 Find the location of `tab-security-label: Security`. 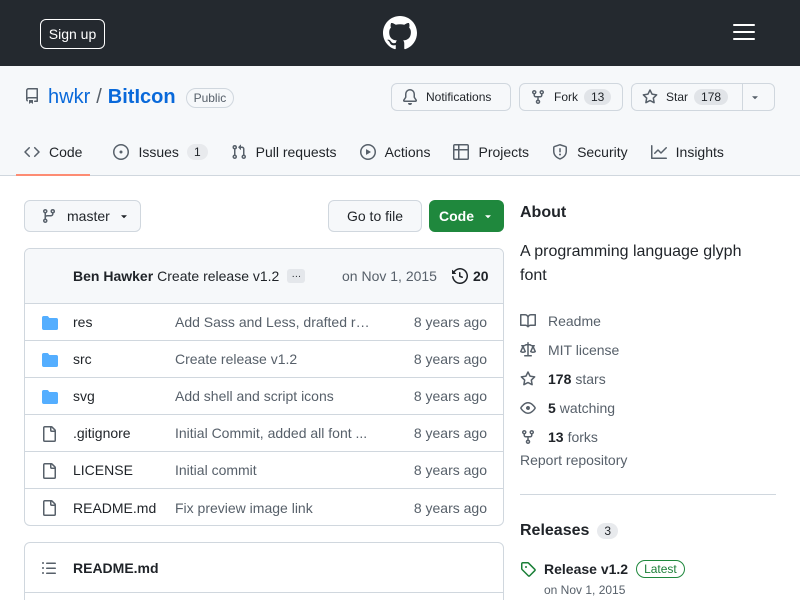

tab-security-label: Security is located at coordinates (602, 152).